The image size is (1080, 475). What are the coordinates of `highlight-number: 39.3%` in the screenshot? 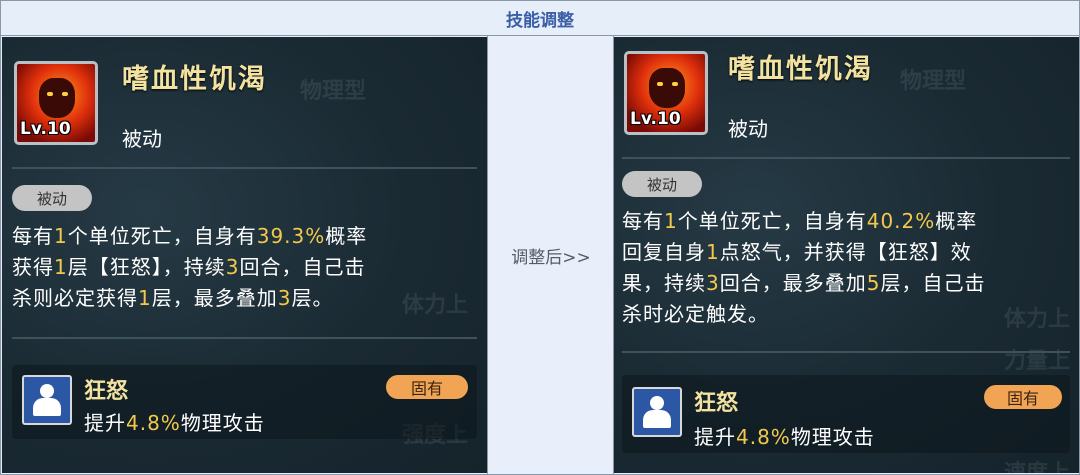 It's located at (291, 236).